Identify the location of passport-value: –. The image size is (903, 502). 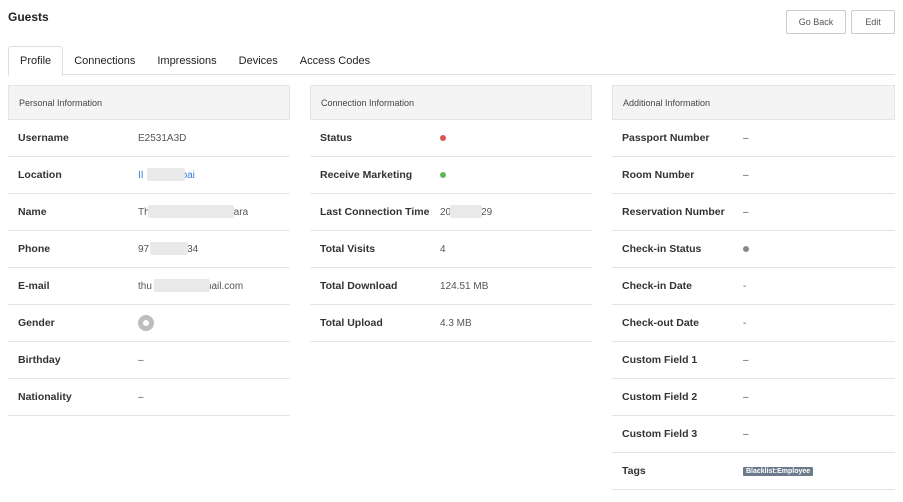
(746, 138).